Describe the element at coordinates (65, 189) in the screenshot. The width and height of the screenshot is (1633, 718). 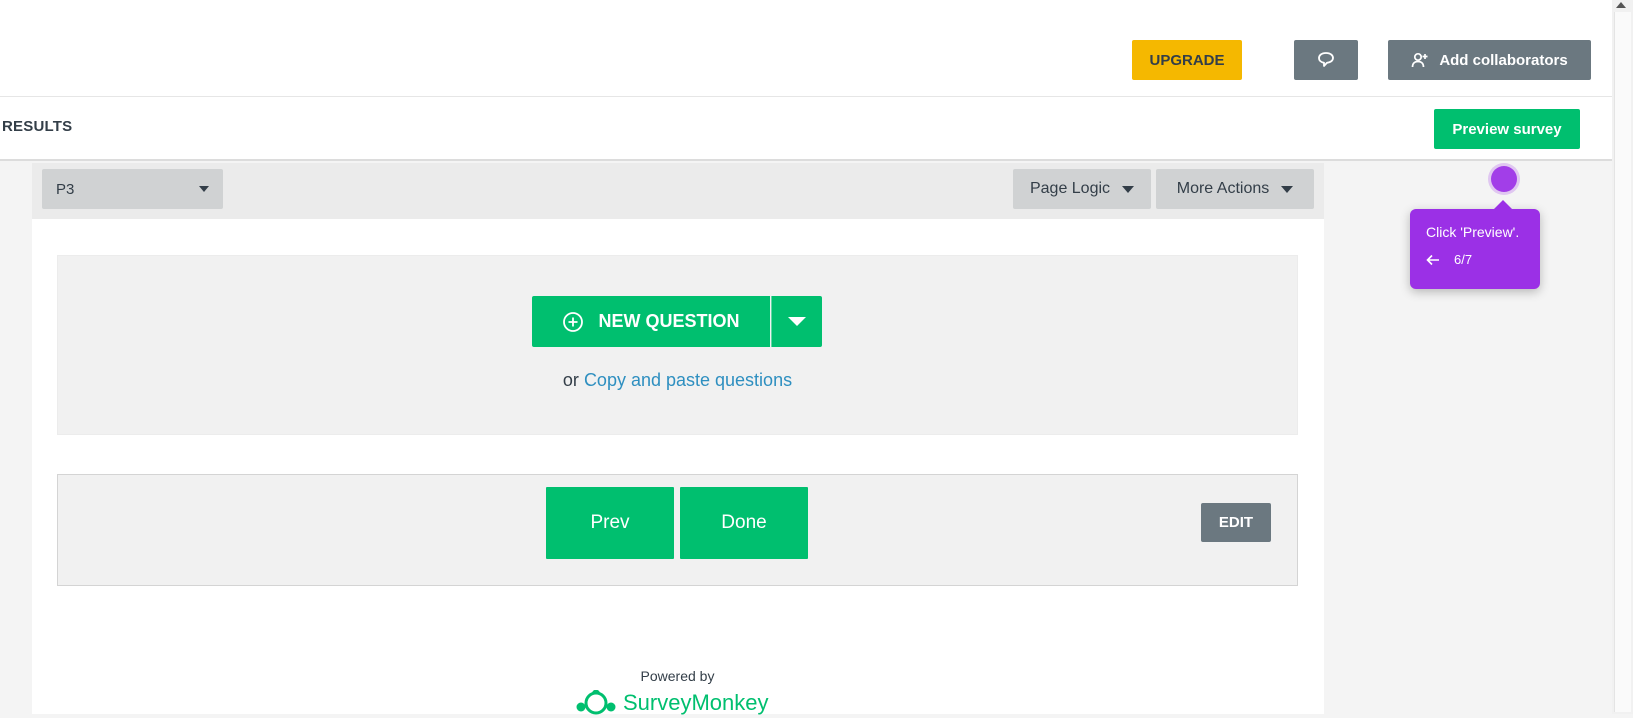
I see `page-select-value: P3` at that location.